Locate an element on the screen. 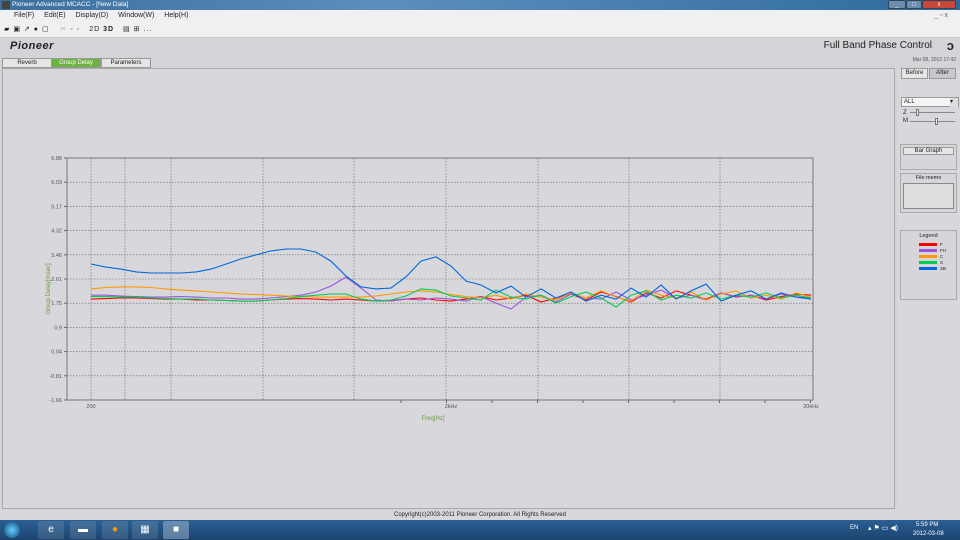 This screenshot has height=540, width=960. z-slider-thumb is located at coordinates (918, 112).